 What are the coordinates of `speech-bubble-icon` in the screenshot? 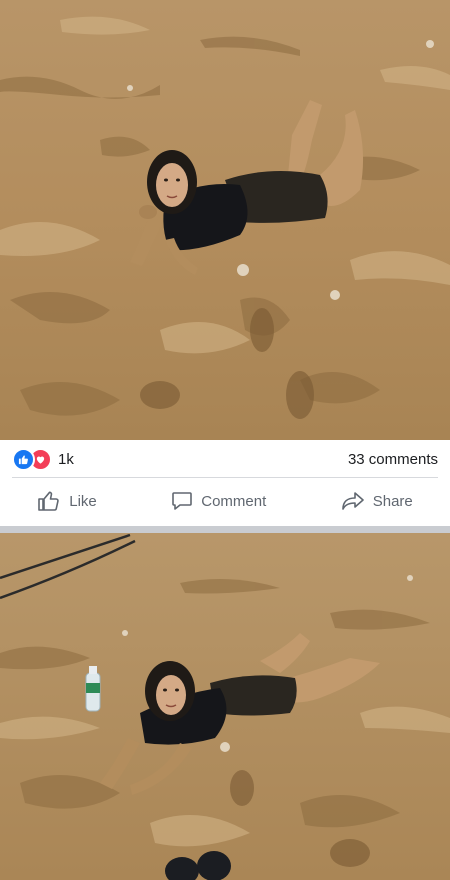 It's located at (182, 501).